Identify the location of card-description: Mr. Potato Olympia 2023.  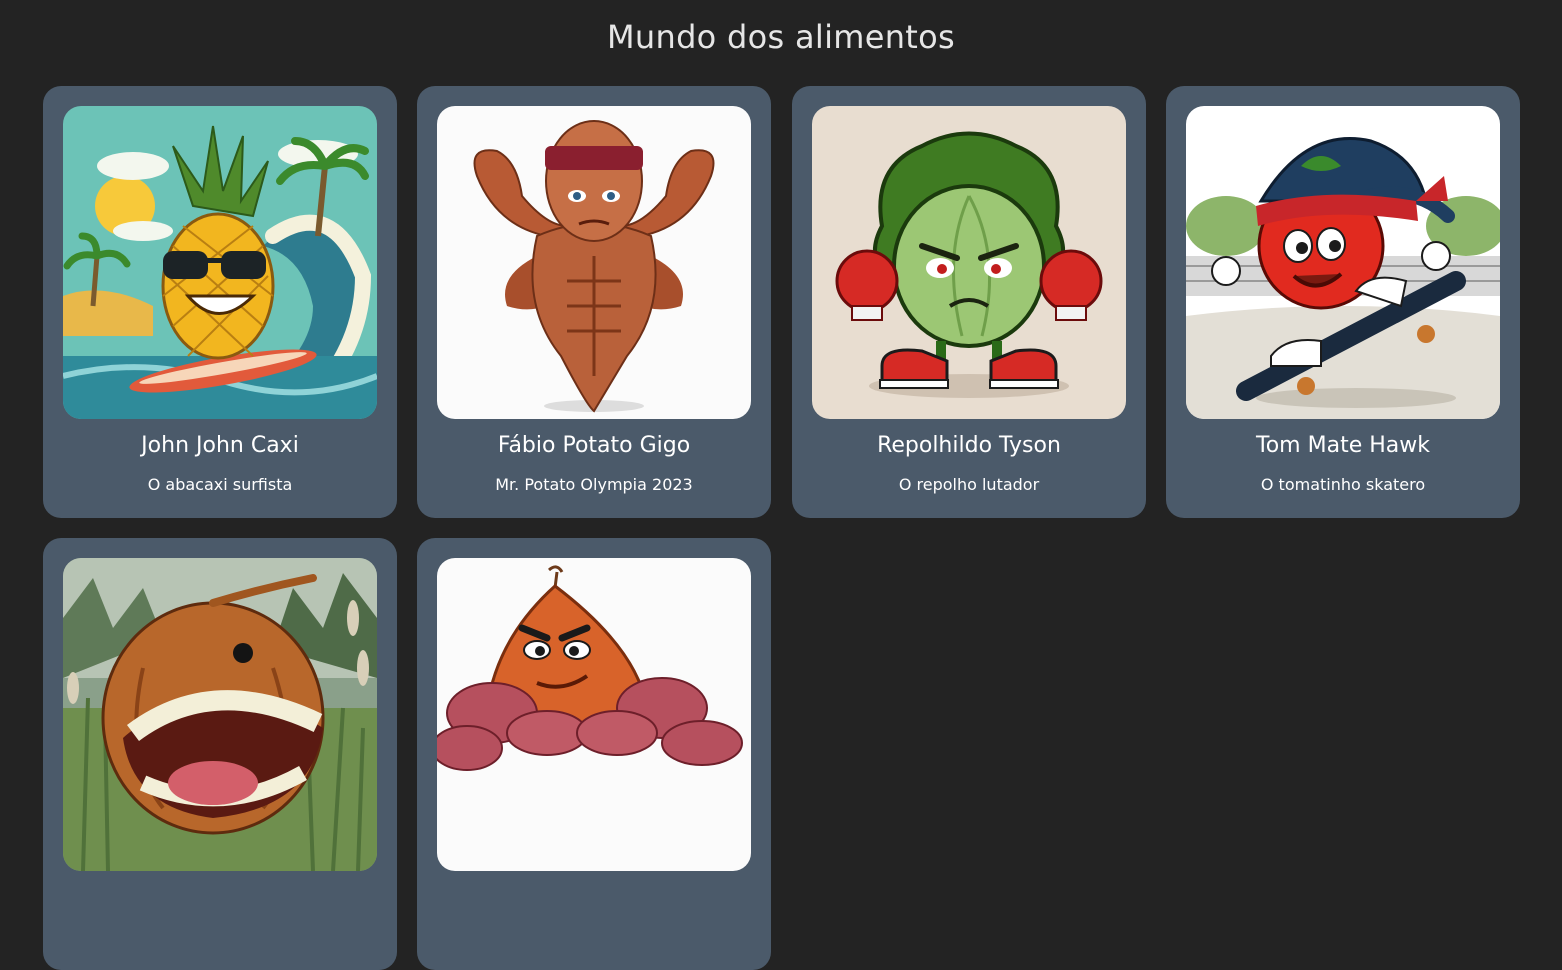
(594, 484).